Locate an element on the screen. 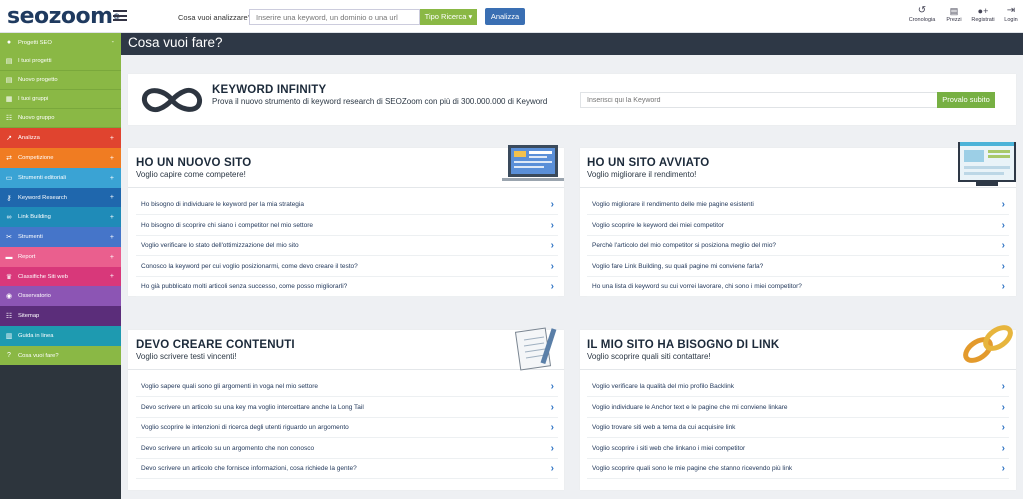 The image size is (1023, 499). analizza-button: Analizza is located at coordinates (505, 16).